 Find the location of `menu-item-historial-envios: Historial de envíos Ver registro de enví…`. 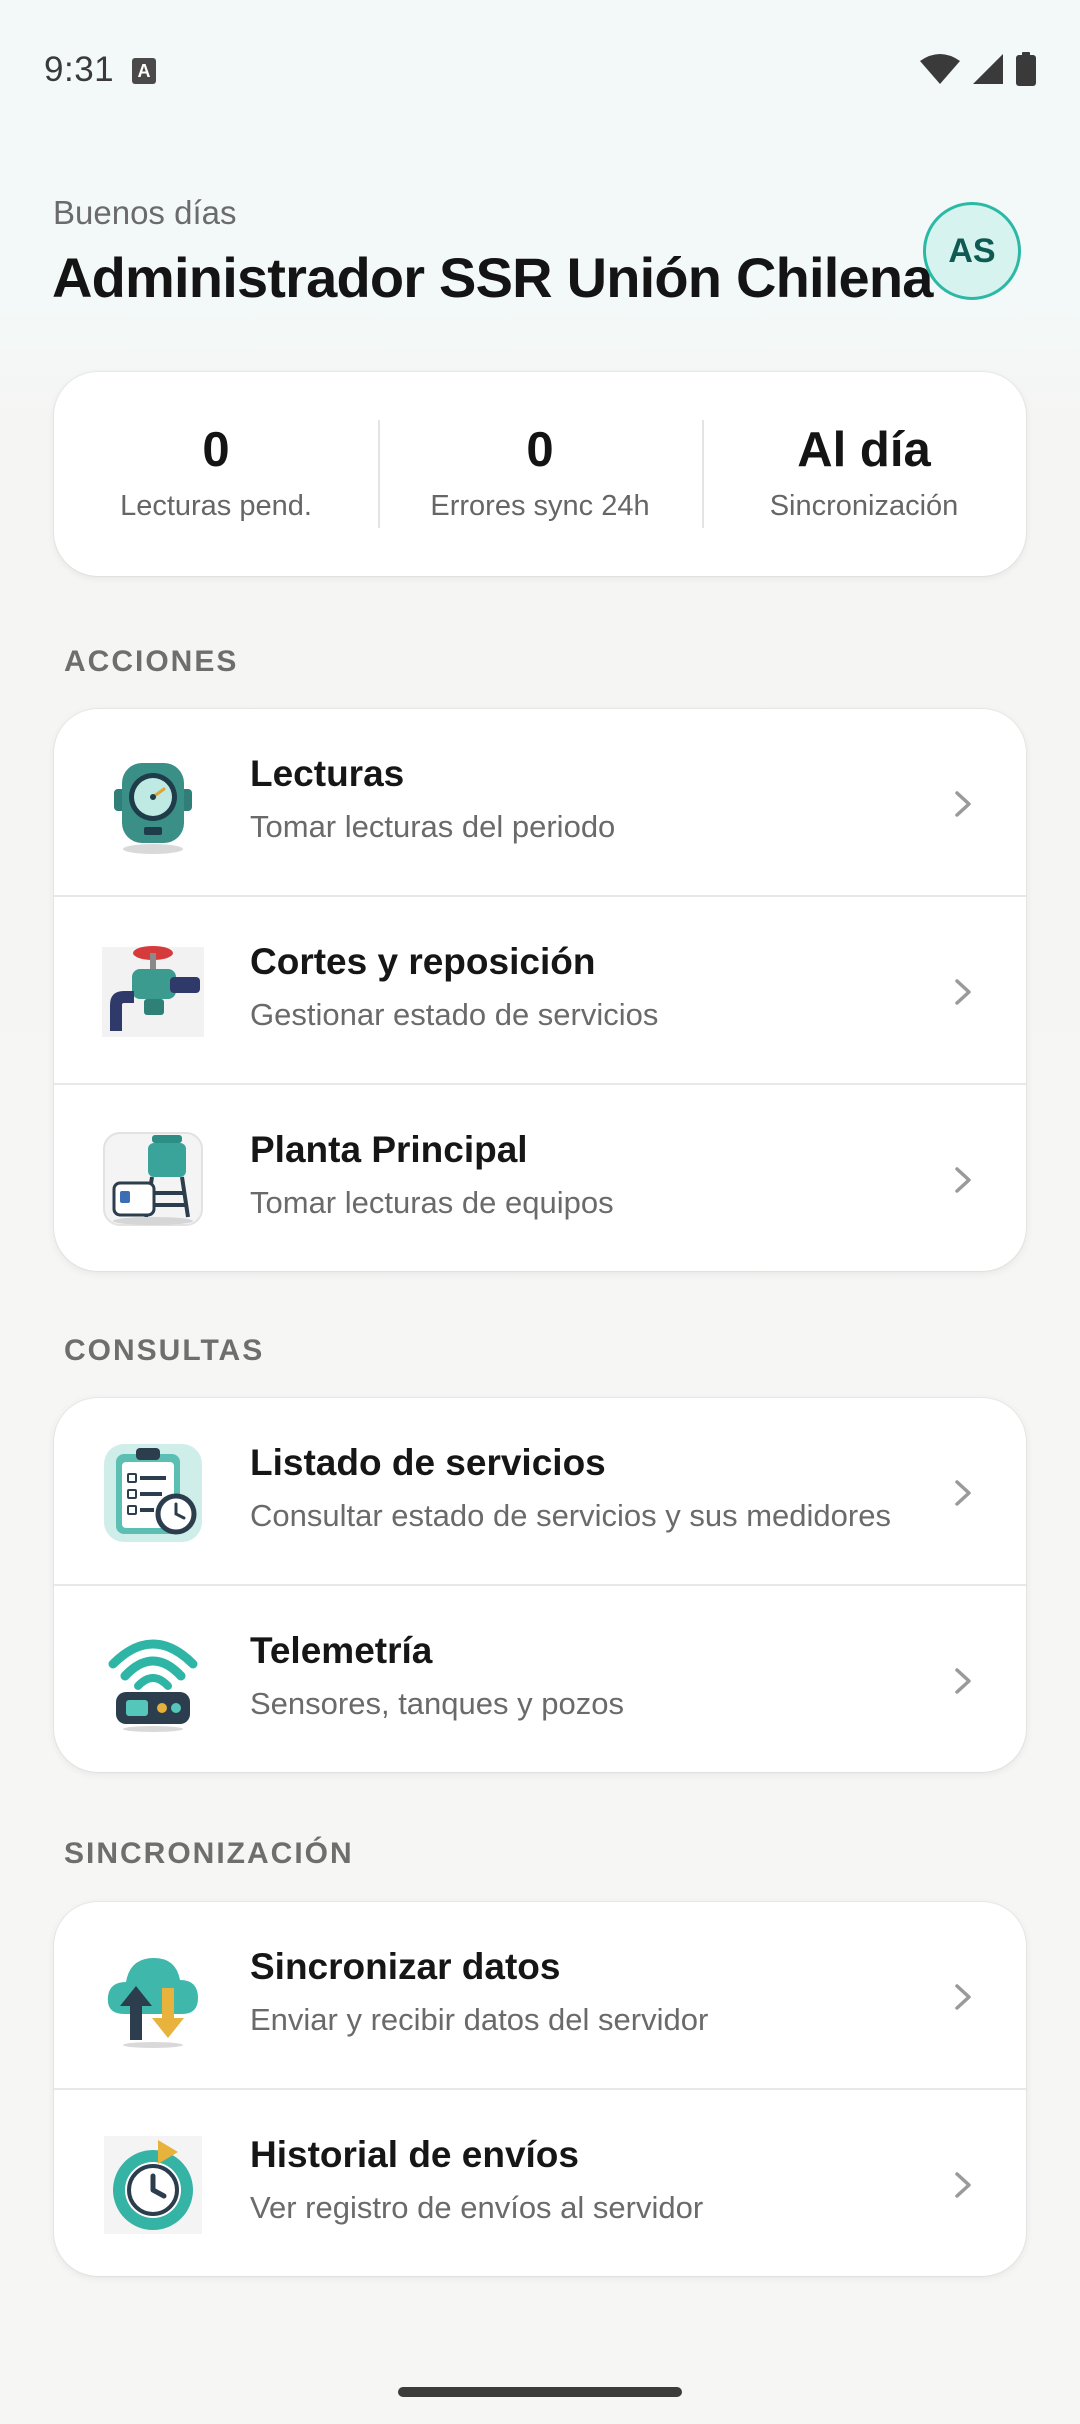

menu-item-historial-envios: Historial de envíos Ver registro de enví… is located at coordinates (540, 2182).